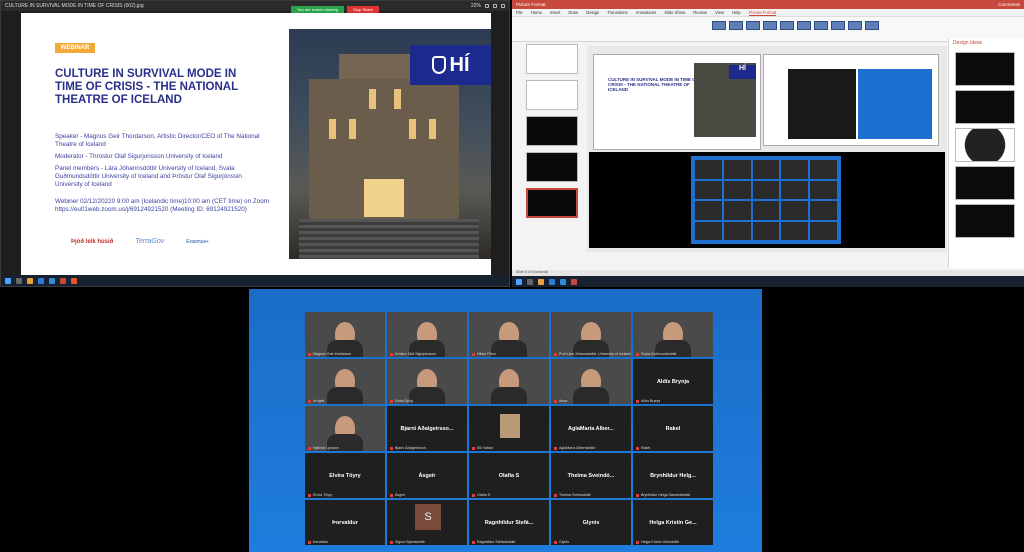 The height and width of the screenshot is (552, 1024). What do you see at coordinates (92, 241) in the screenshot?
I see `national-theatre-logo: Þjóð leik húsið` at bounding box center [92, 241].